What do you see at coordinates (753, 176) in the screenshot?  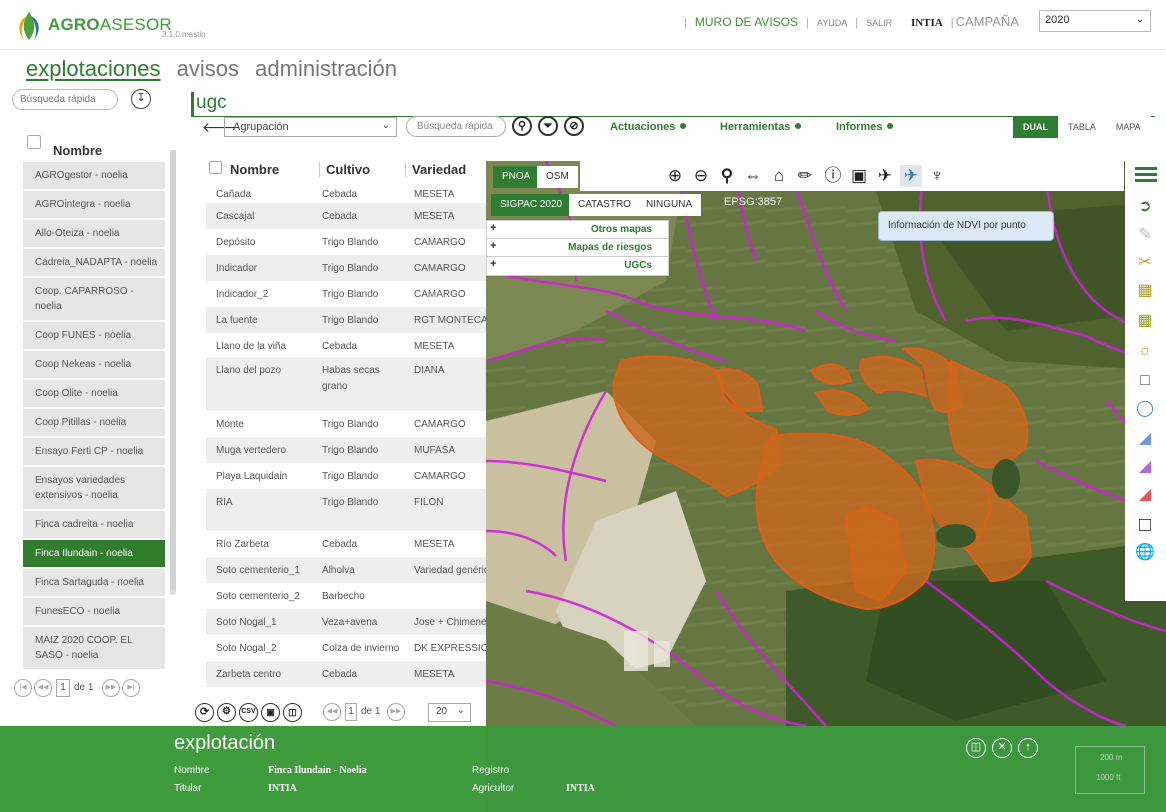 I see `filter-icon: ⇔` at bounding box center [753, 176].